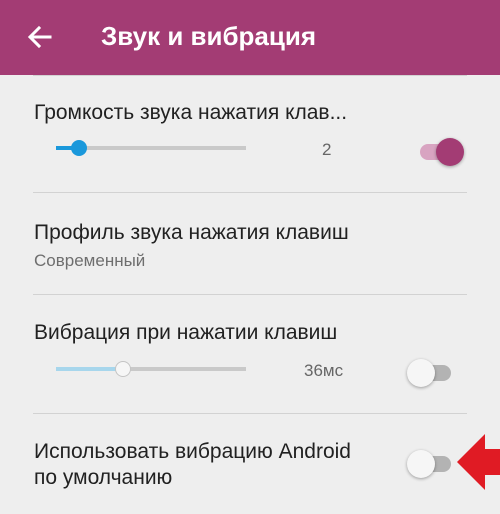  Describe the element at coordinates (209, 36) in the screenshot. I see `page-title: Звук и вибрация` at that location.